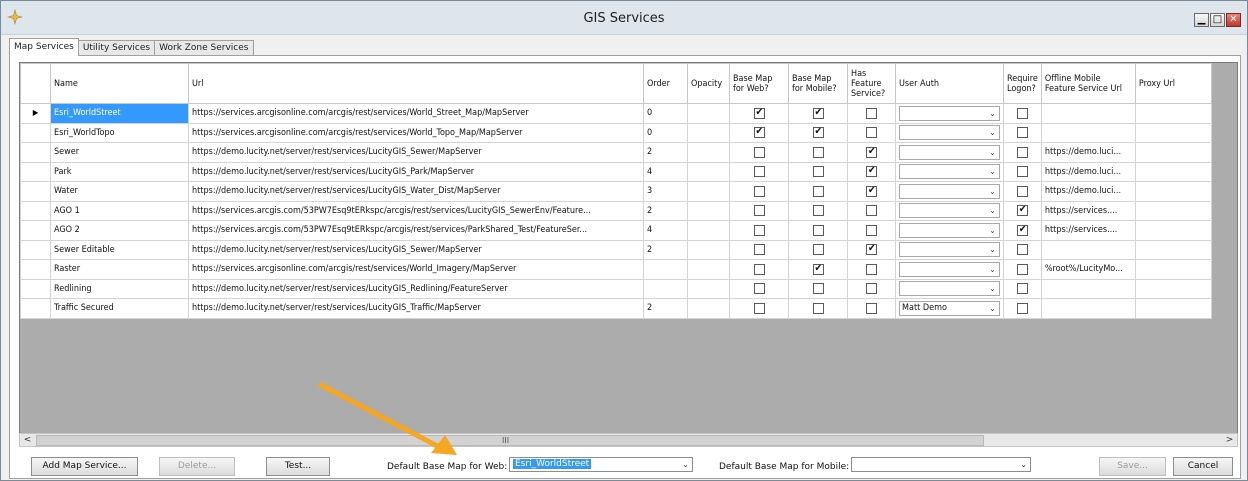 This screenshot has width=1248, height=481. What do you see at coordinates (665, 83) in the screenshot?
I see `column-header-order: Order` at bounding box center [665, 83].